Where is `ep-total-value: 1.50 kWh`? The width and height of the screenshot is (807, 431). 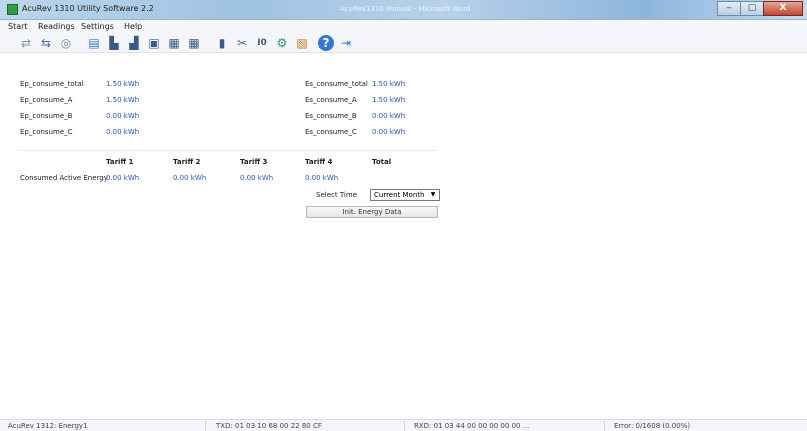
ep-total-value: 1.50 kWh is located at coordinates (123, 84).